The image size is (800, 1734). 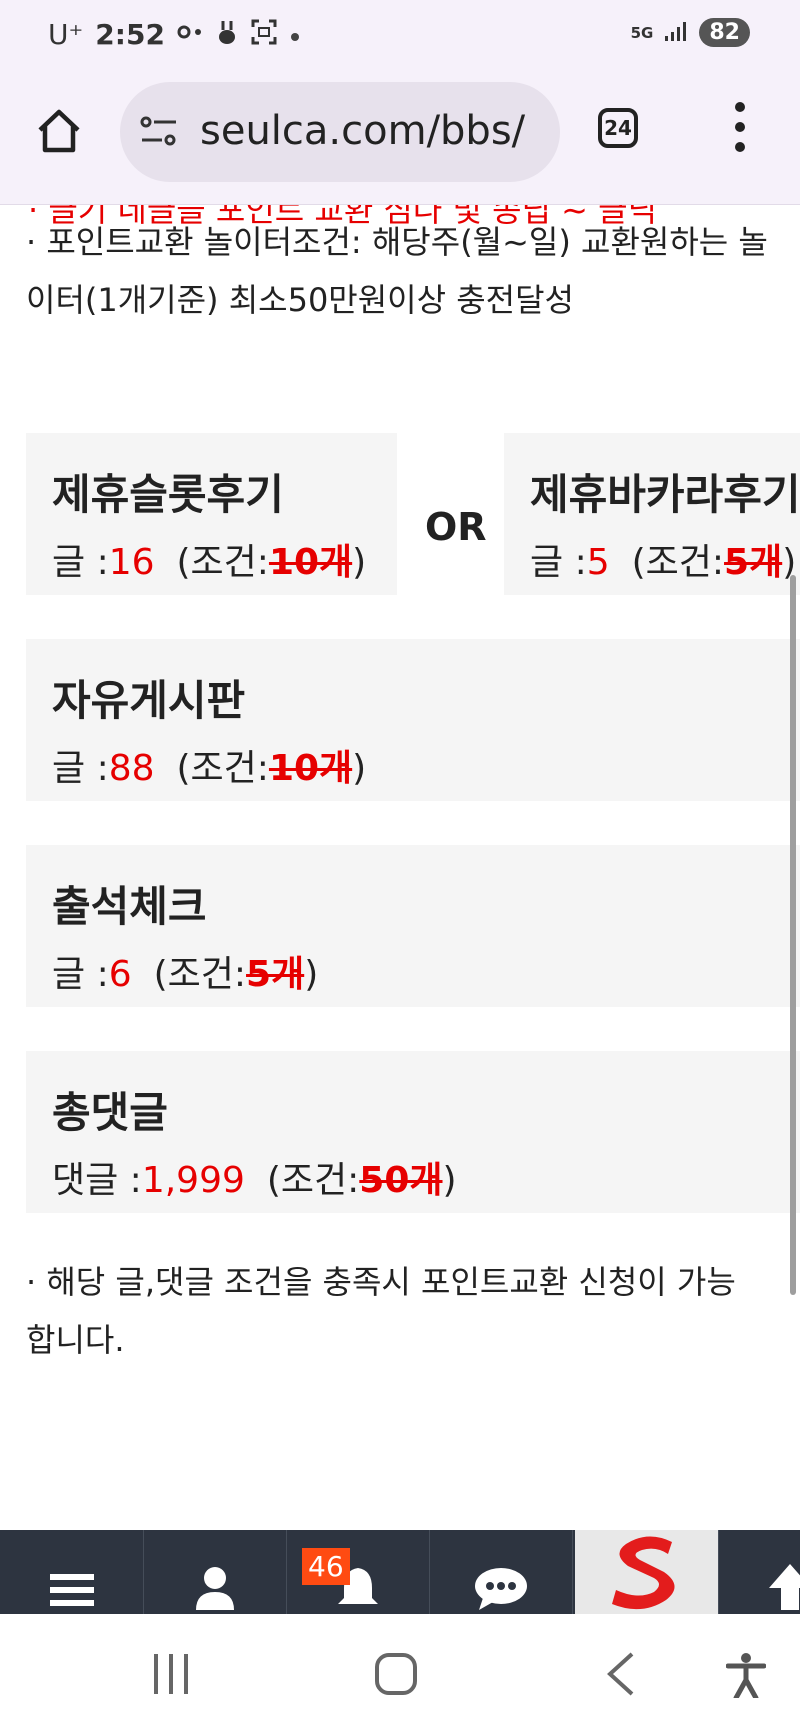 I want to click on board-title: 출석체크, so click(x=129, y=906).